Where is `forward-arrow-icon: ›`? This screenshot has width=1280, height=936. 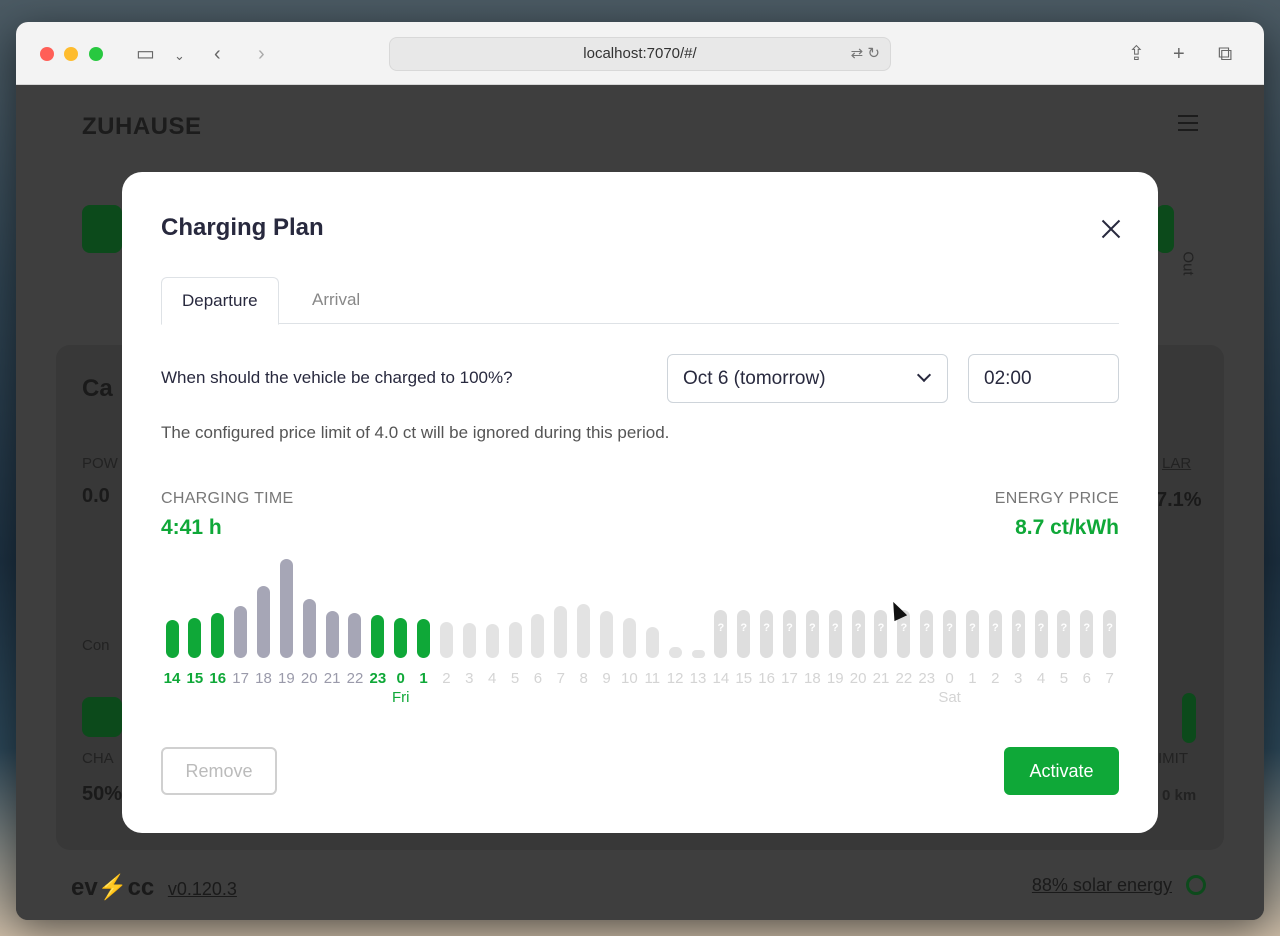
forward-arrow-icon: › is located at coordinates (261, 54).